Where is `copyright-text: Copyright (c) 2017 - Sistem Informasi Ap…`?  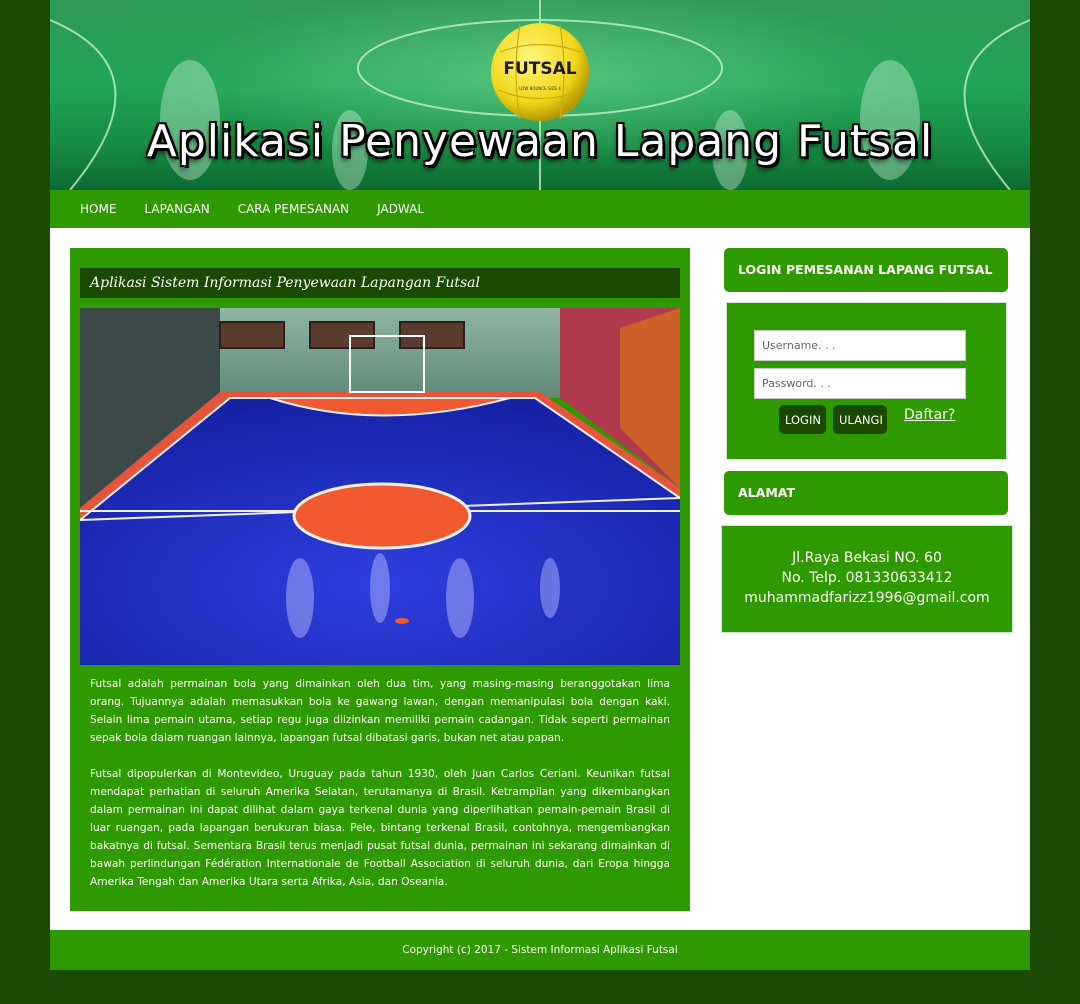 copyright-text: Copyright (c) 2017 - Sistem Informasi Ap… is located at coordinates (540, 950).